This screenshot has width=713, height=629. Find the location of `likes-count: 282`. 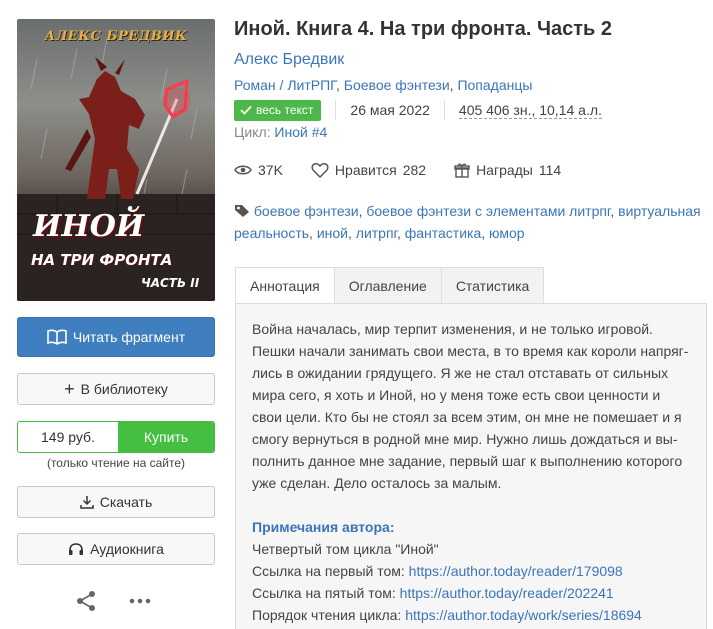

likes-count: 282 is located at coordinates (414, 170).